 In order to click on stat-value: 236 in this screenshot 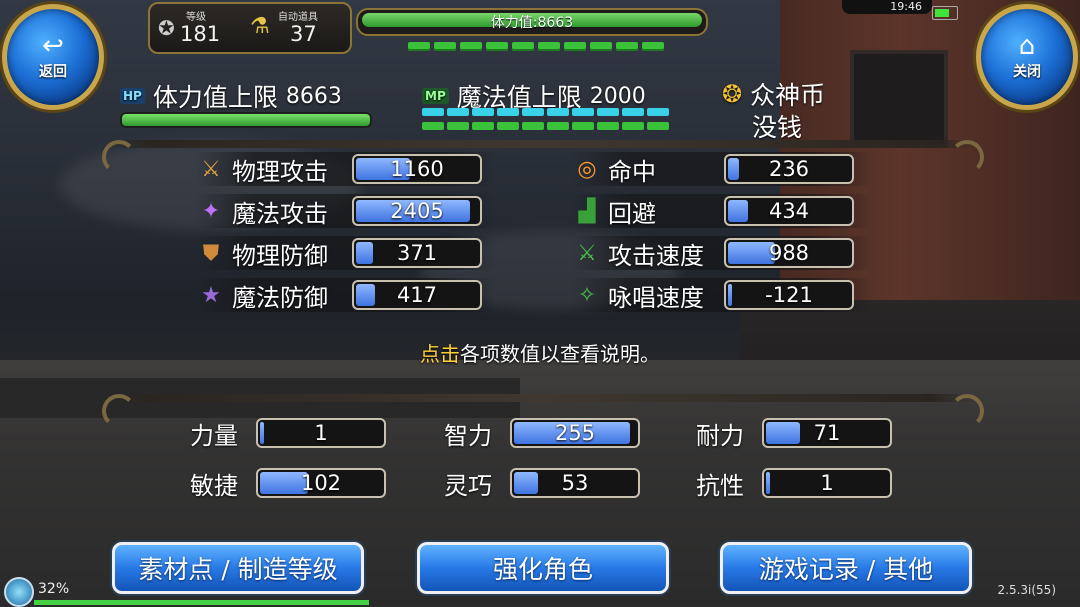, I will do `click(789, 169)`.